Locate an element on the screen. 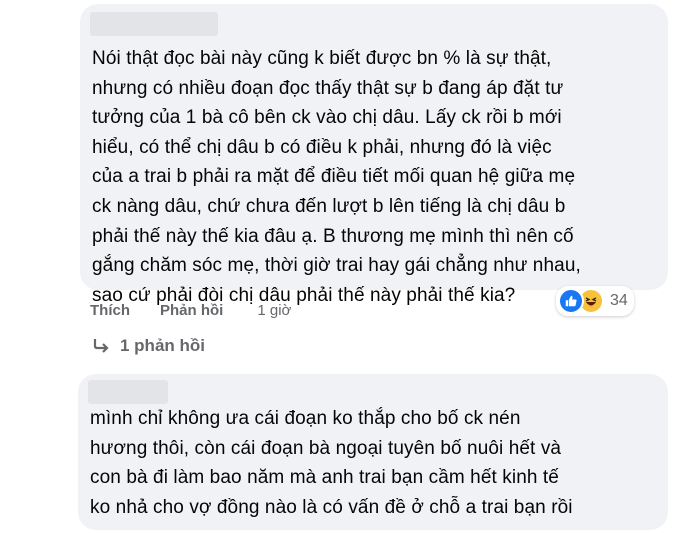 The image size is (700, 533). reaction-summary: 34 is located at coordinates (595, 301).